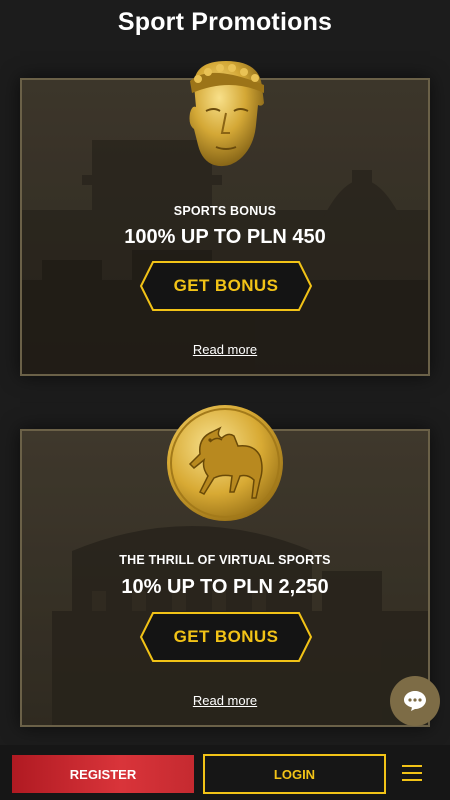  I want to click on golden-horse-coin-icon, so click(225, 463).